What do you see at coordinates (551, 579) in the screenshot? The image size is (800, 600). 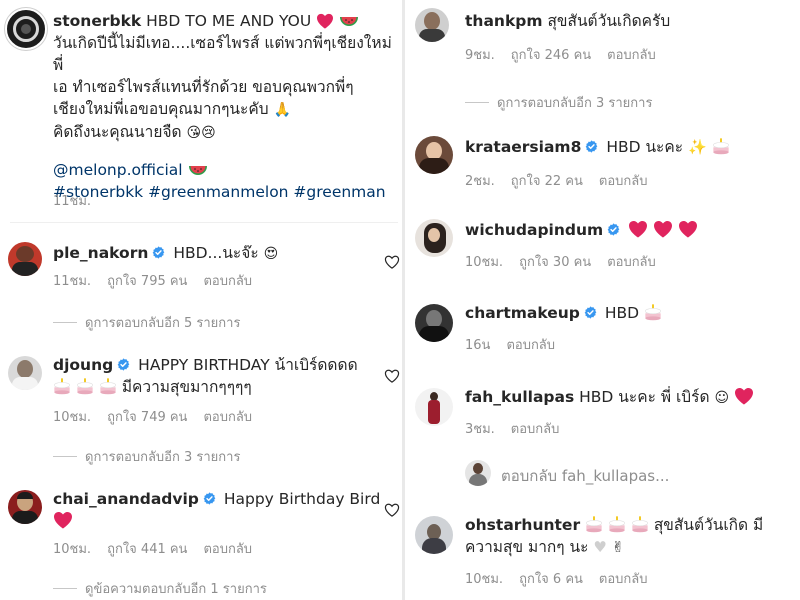 I see `like-count: ถูกใจ 6 คน` at bounding box center [551, 579].